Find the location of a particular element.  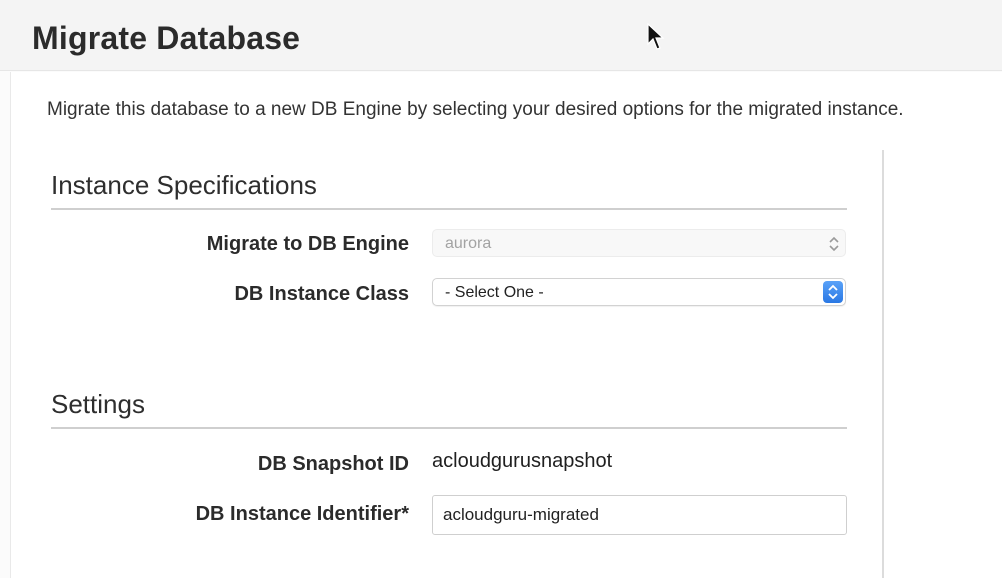

db-snapshot-id-value: acloudgurusnapshot is located at coordinates (522, 461).